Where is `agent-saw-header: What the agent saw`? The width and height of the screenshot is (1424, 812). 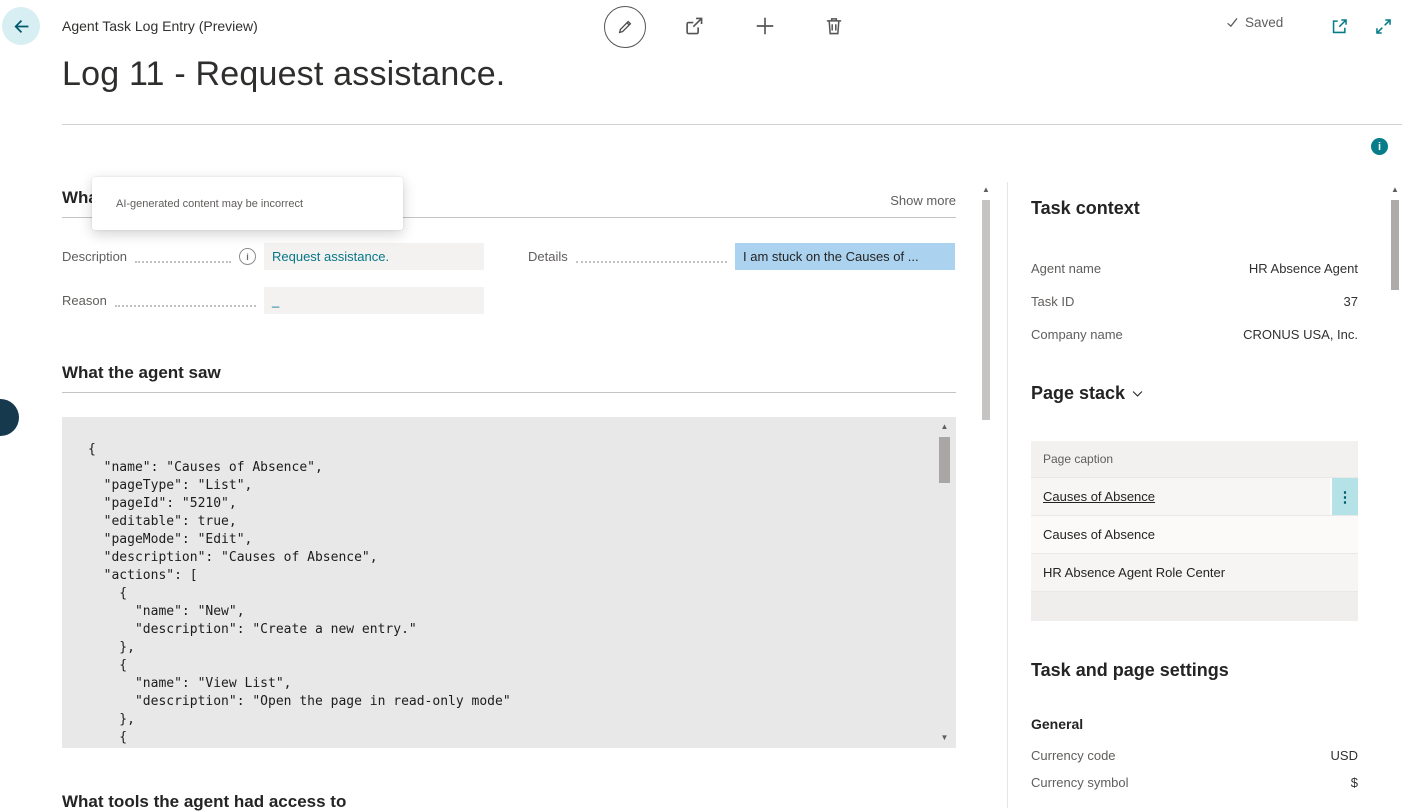
agent-saw-header: What the agent saw is located at coordinates (509, 377).